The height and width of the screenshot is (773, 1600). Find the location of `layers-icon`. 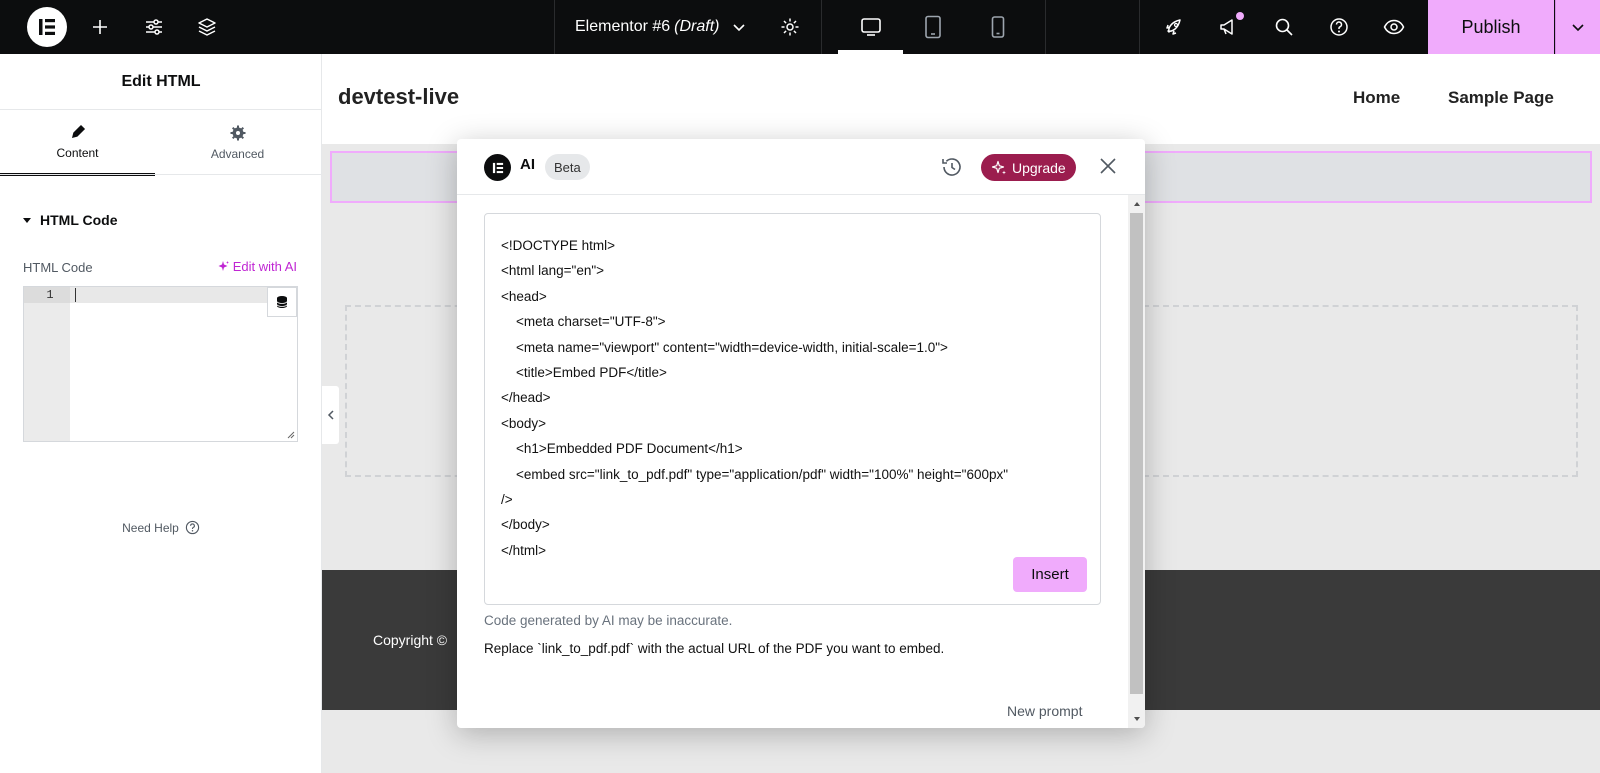

layers-icon is located at coordinates (207, 27).